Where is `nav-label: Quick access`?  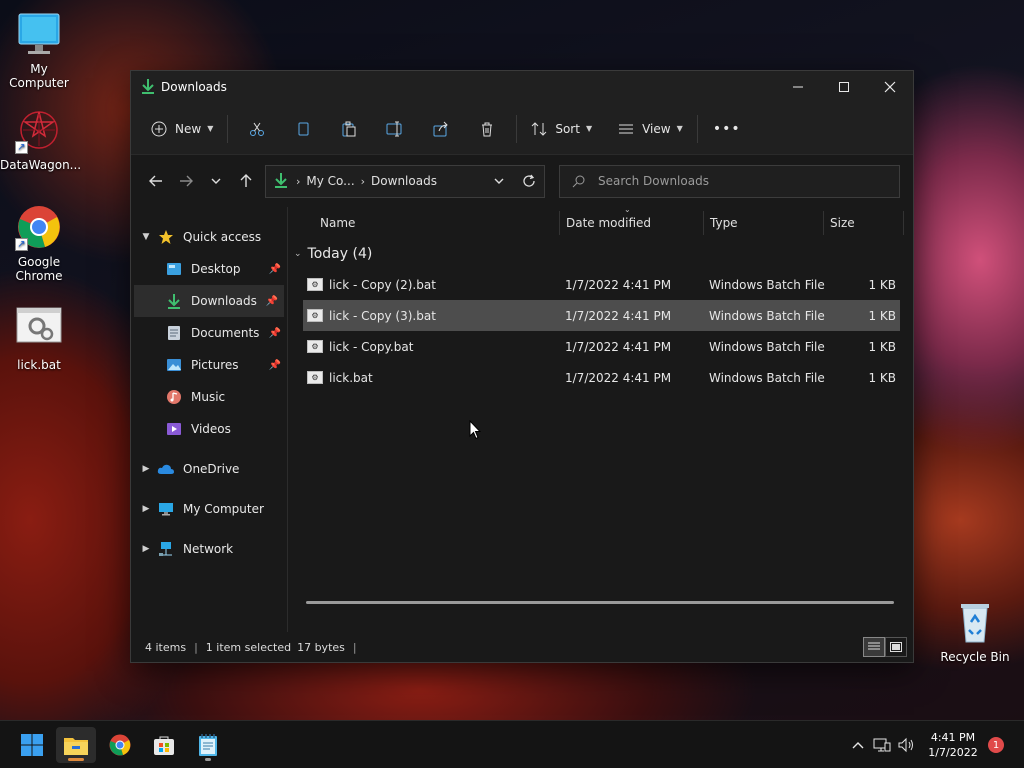
nav-label: Quick access is located at coordinates (222, 237).